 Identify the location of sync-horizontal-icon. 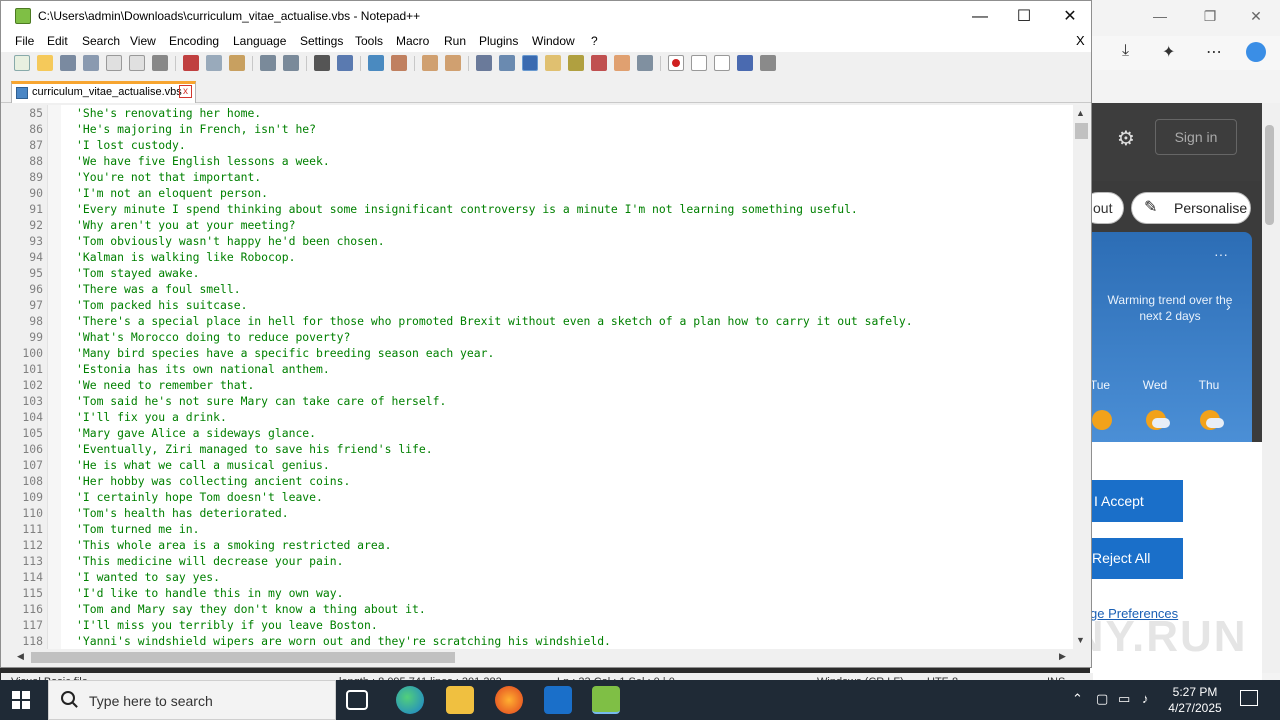
(453, 63).